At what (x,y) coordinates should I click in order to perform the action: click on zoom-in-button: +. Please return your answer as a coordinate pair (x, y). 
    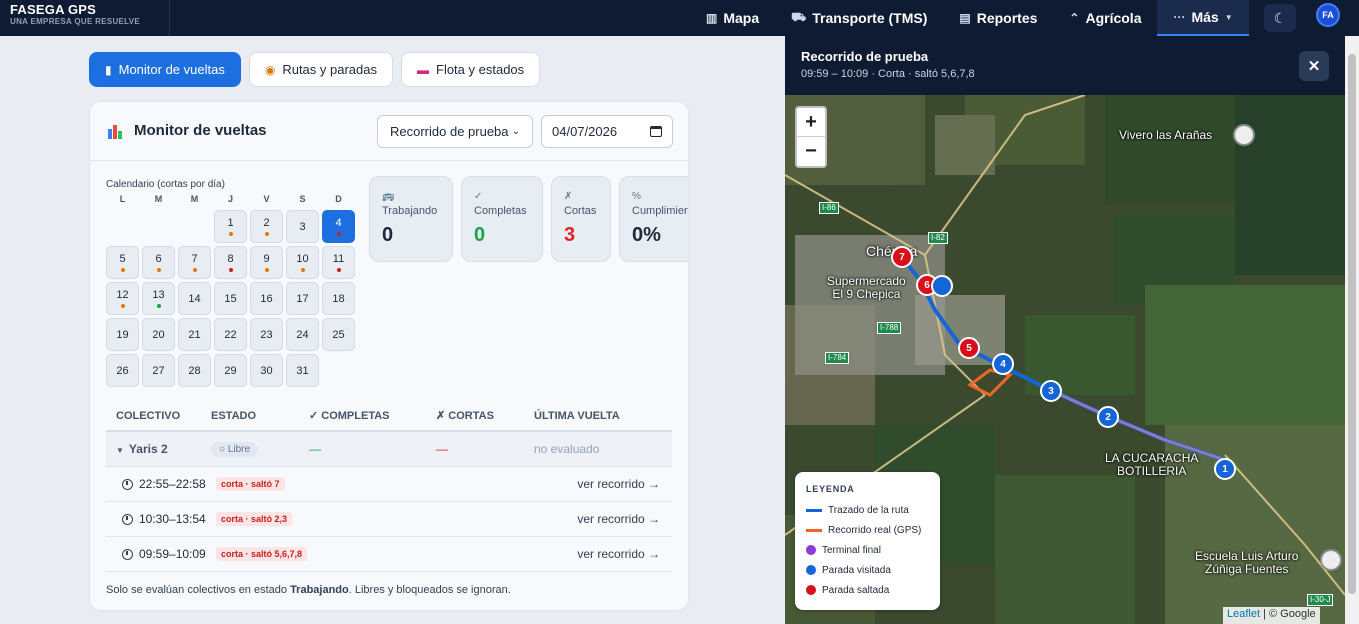
    Looking at the image, I should click on (811, 122).